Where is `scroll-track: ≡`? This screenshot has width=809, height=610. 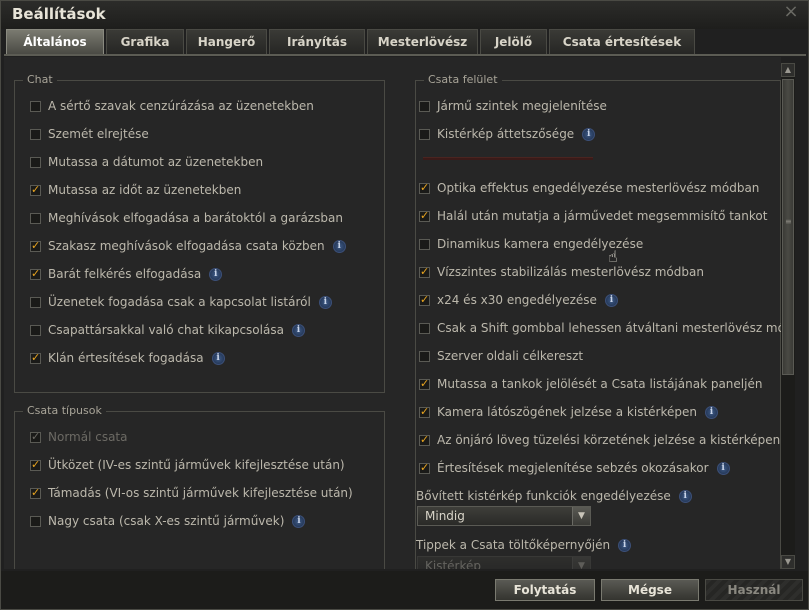
scroll-track: ≡ is located at coordinates (788, 316).